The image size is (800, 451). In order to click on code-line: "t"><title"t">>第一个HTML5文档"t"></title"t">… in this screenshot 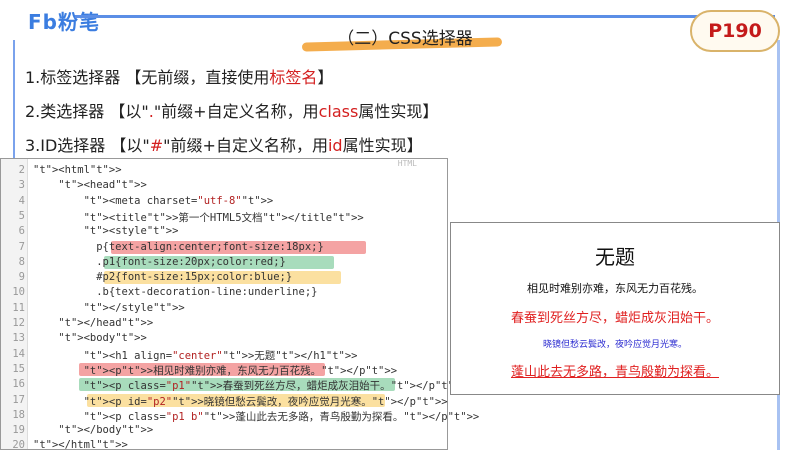, I will do `click(223, 217)`.